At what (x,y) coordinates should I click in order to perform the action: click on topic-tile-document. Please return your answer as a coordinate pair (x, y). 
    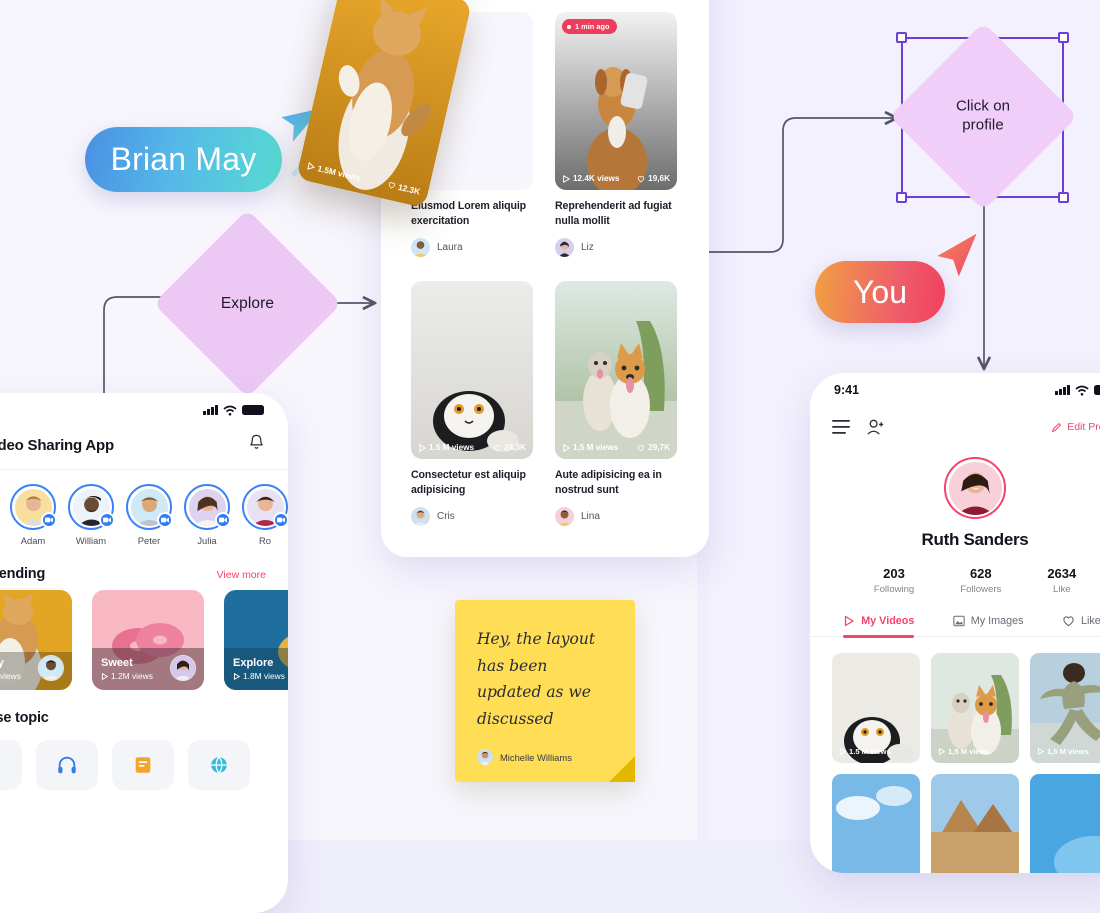
    Looking at the image, I should click on (143, 765).